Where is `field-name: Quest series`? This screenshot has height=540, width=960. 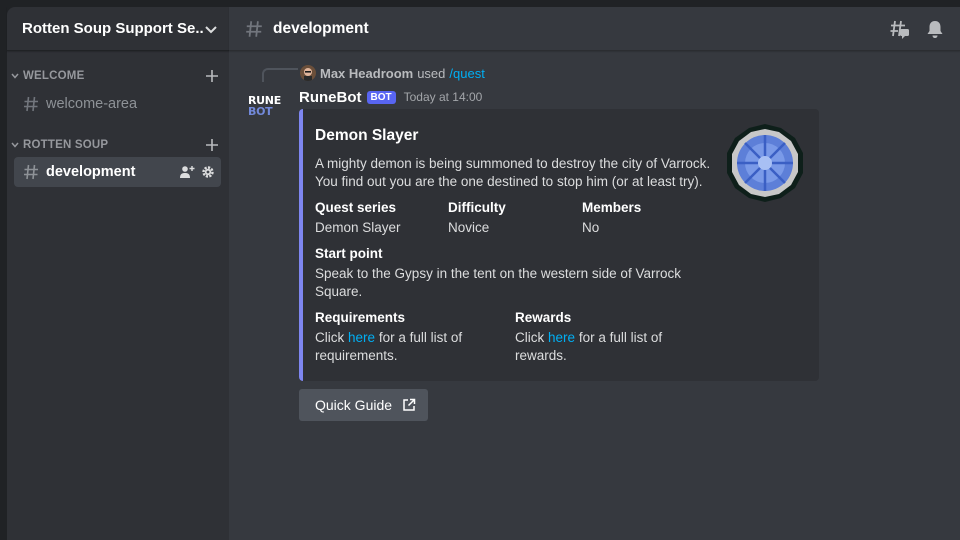
field-name: Quest series is located at coordinates (356, 207).